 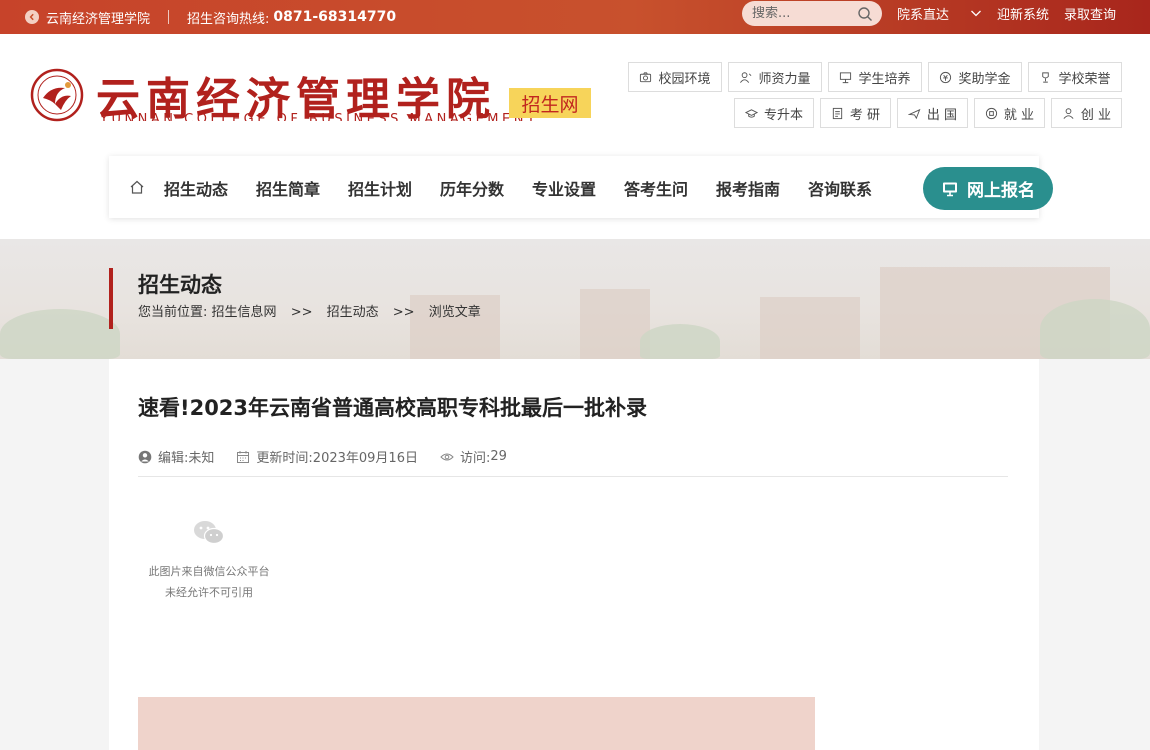 I want to click on plane-icon, so click(x=914, y=113).